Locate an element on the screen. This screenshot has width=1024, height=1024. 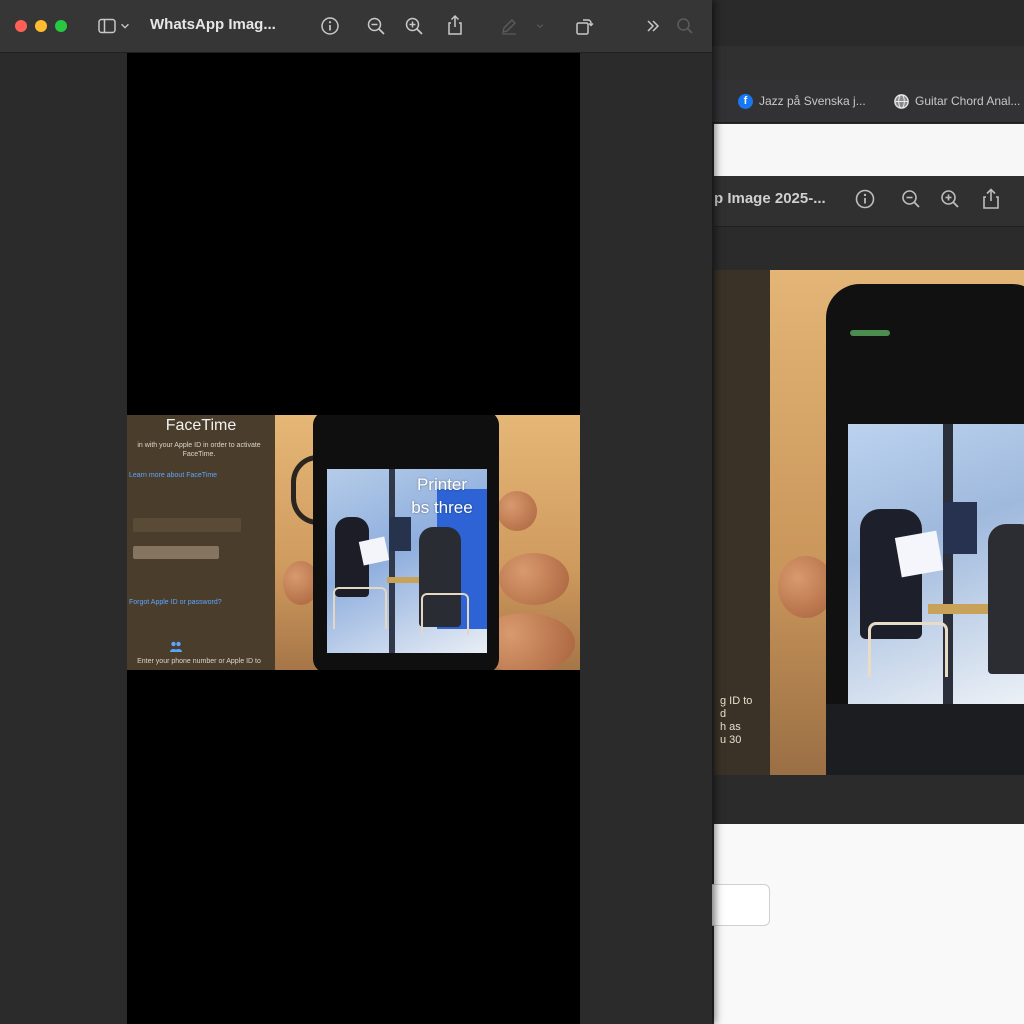
phone-status-indicator is located at coordinates (870, 333).